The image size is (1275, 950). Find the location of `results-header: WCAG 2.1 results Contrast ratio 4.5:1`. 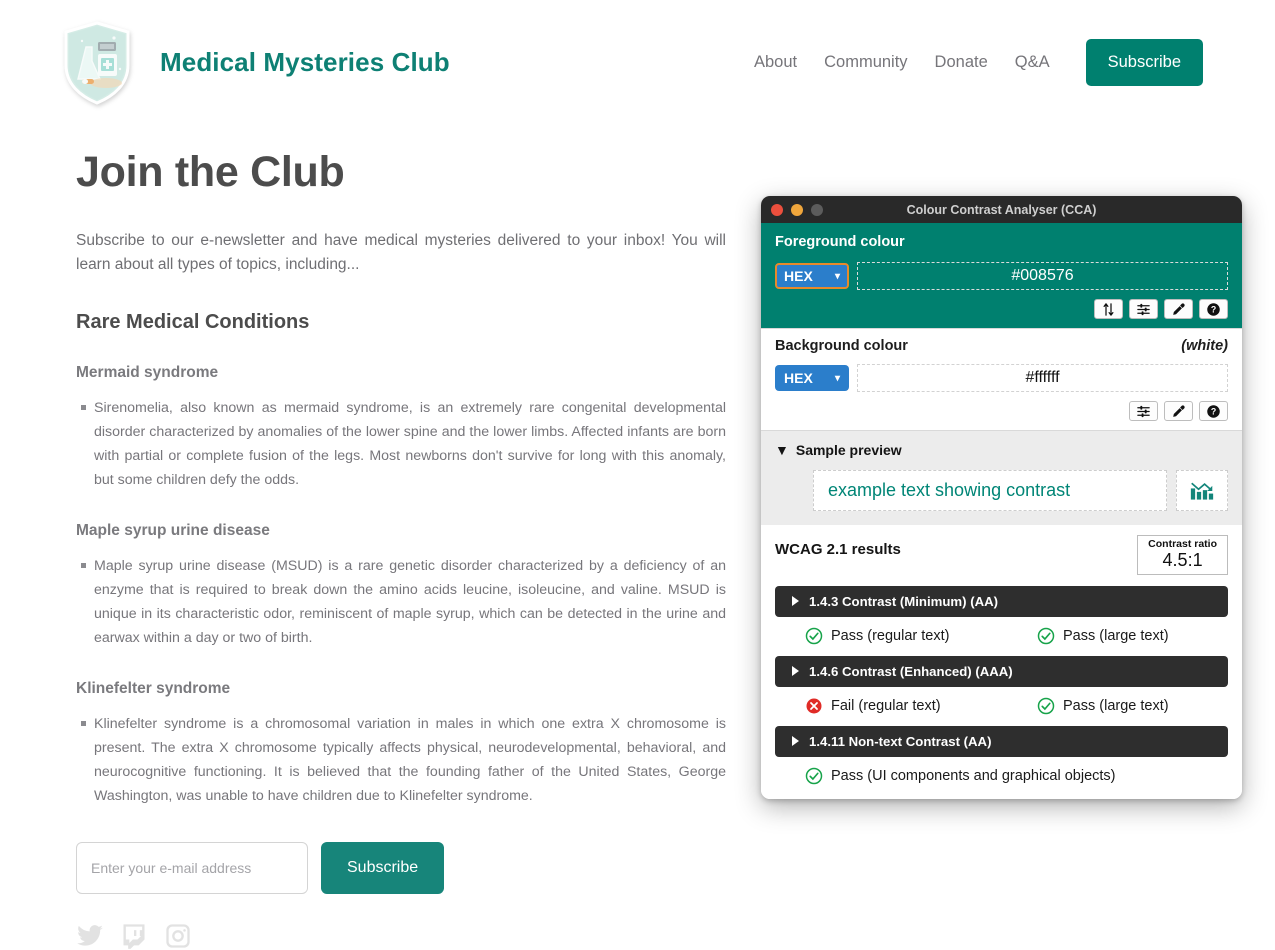

results-header: WCAG 2.1 results Contrast ratio 4.5:1 is located at coordinates (1001, 555).